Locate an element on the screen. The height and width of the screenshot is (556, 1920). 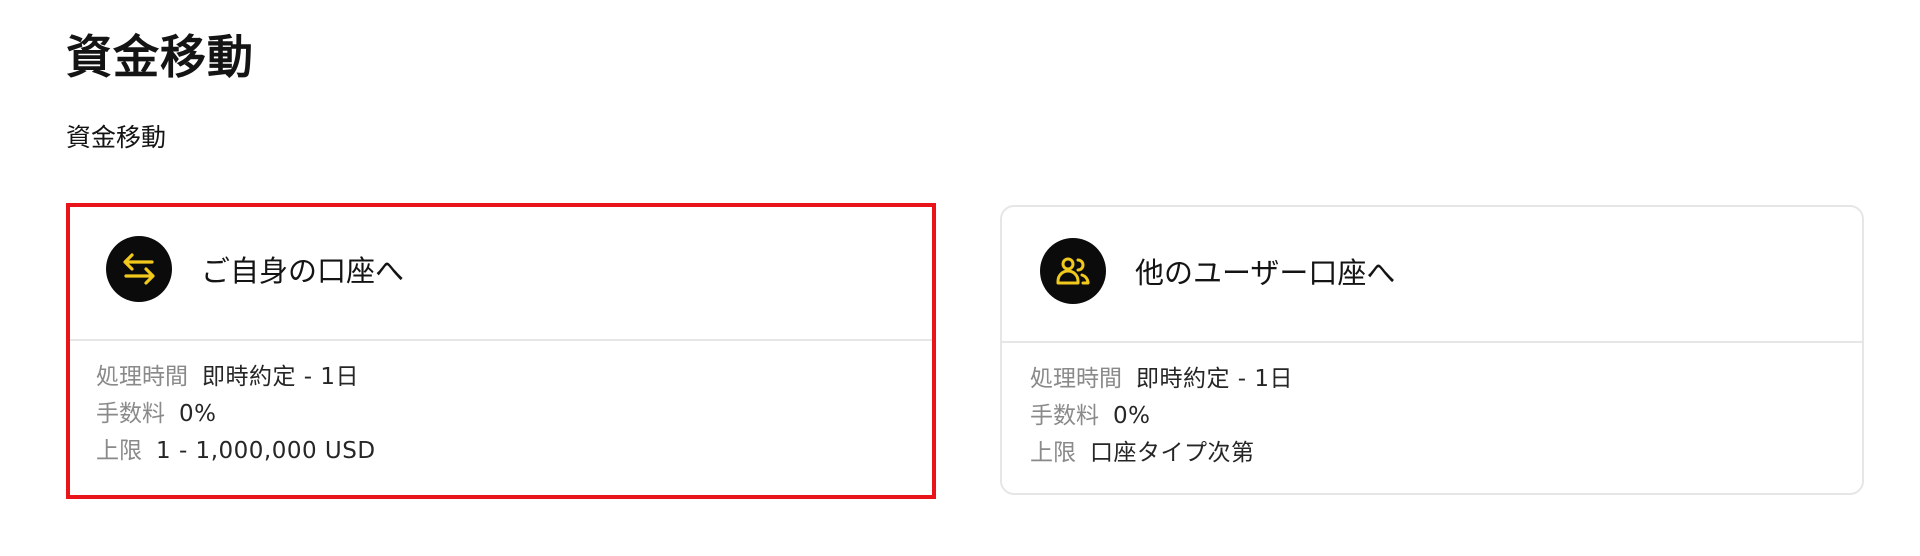
card-details: 処理時間 即時約定 - 1日 手数料 0% 上限 口座タイプ次第 is located at coordinates (1161, 416).